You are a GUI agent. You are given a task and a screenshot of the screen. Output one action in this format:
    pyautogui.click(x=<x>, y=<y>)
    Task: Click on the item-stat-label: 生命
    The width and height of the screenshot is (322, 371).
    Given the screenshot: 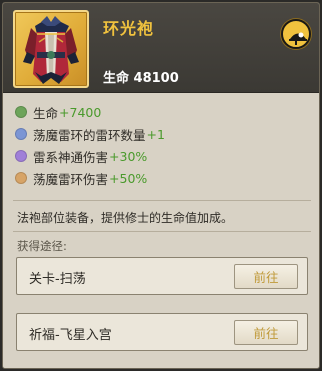 What is the action you would take?
    pyautogui.click(x=116, y=78)
    